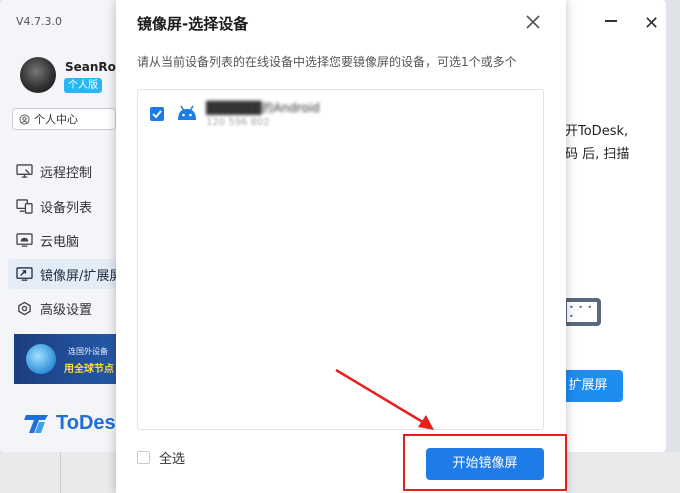  What do you see at coordinates (172, 459) in the screenshot?
I see `select-all-label: 全选` at bounding box center [172, 459].